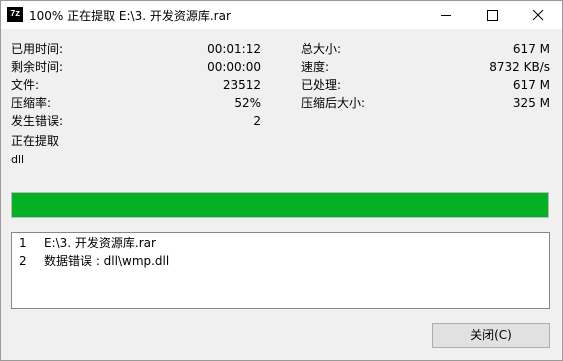 The width and height of the screenshot is (563, 361). Describe the element at coordinates (136, 121) in the screenshot. I see `stat-errors: 发生错误: 2` at that location.